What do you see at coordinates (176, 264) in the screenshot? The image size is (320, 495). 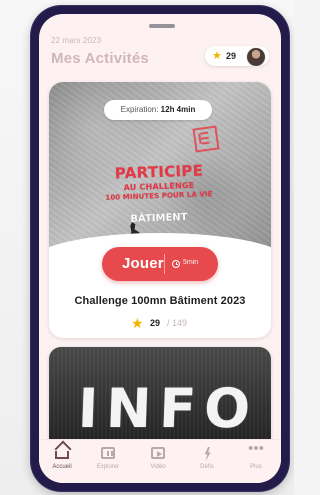 I see `clock-icon` at bounding box center [176, 264].